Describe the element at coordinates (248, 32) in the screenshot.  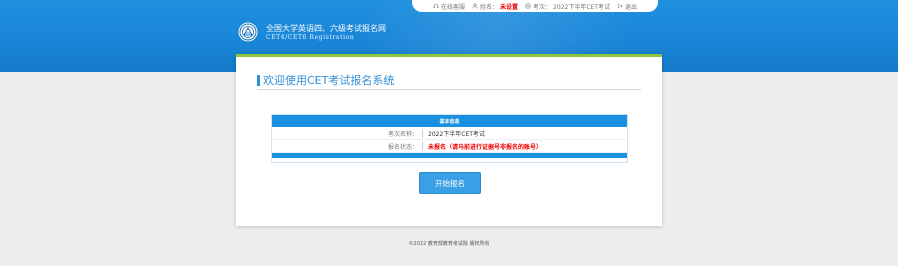
I see `cet-logo-icon` at that location.